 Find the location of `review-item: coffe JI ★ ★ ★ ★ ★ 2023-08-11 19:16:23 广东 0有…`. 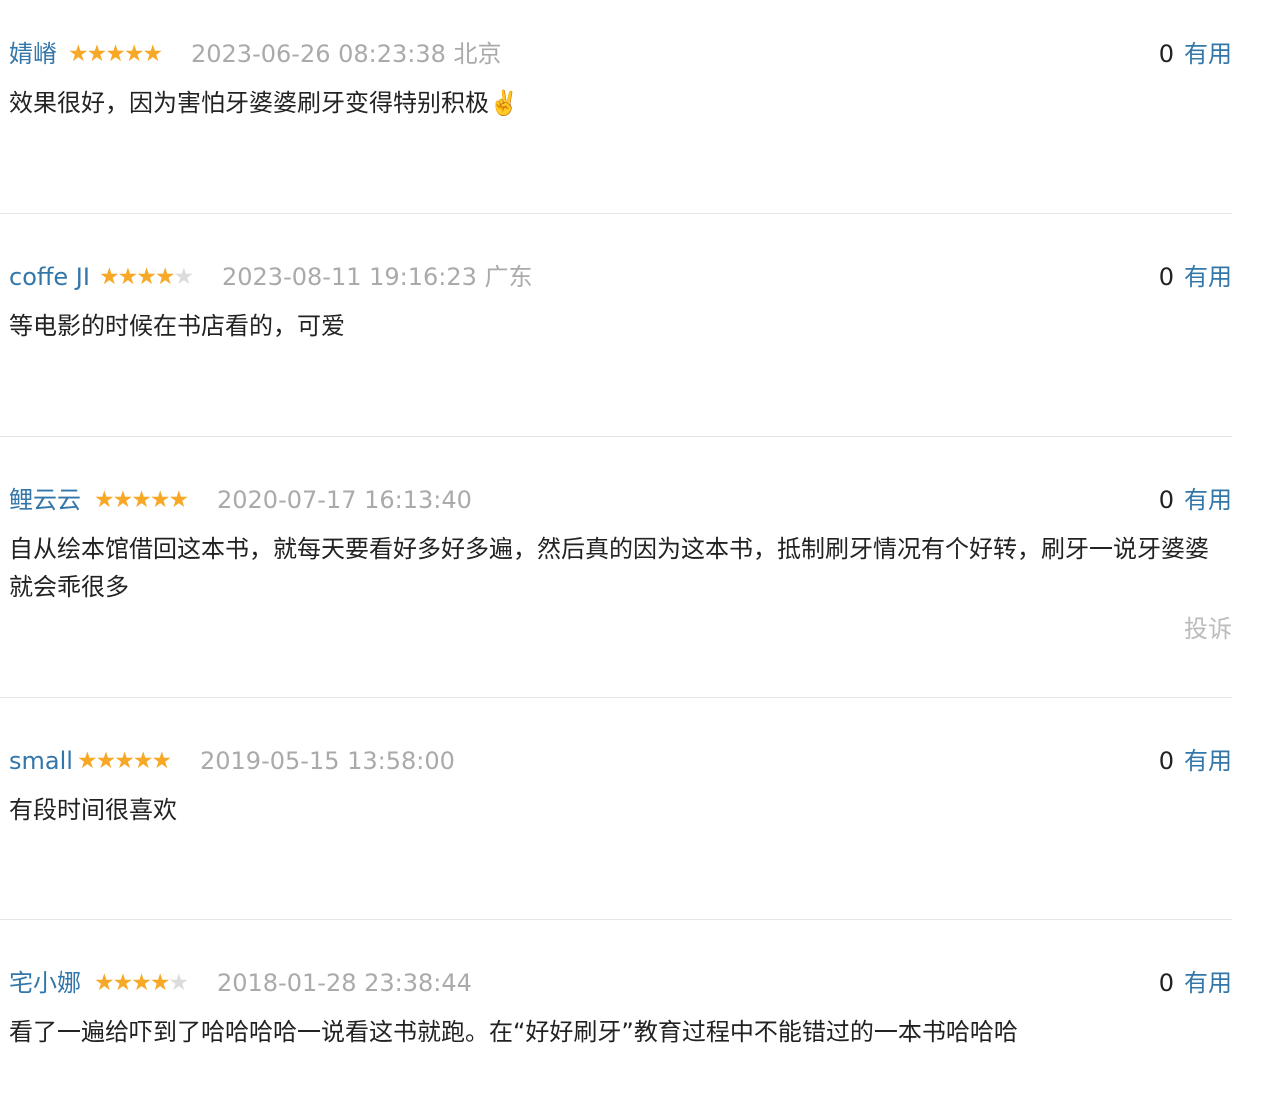

review-item: coffe JI ★ ★ ★ ★ ★ 2023-08-11 19:16:23 广东 0有… is located at coordinates (616, 302).